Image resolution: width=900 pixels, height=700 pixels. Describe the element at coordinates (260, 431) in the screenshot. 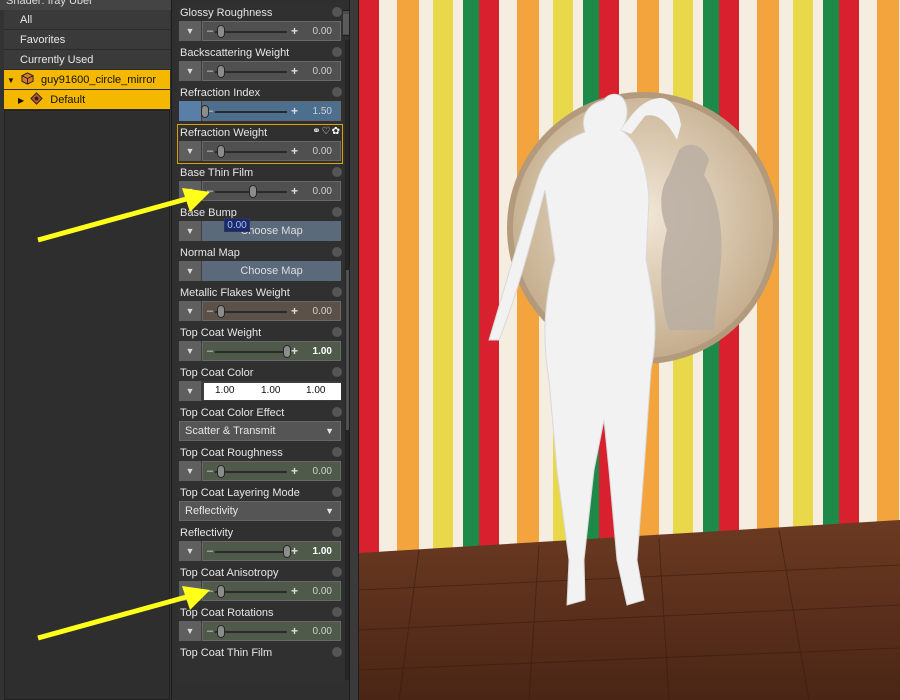

I see `color-effect-select: Scatter & Transmit ▼` at that location.